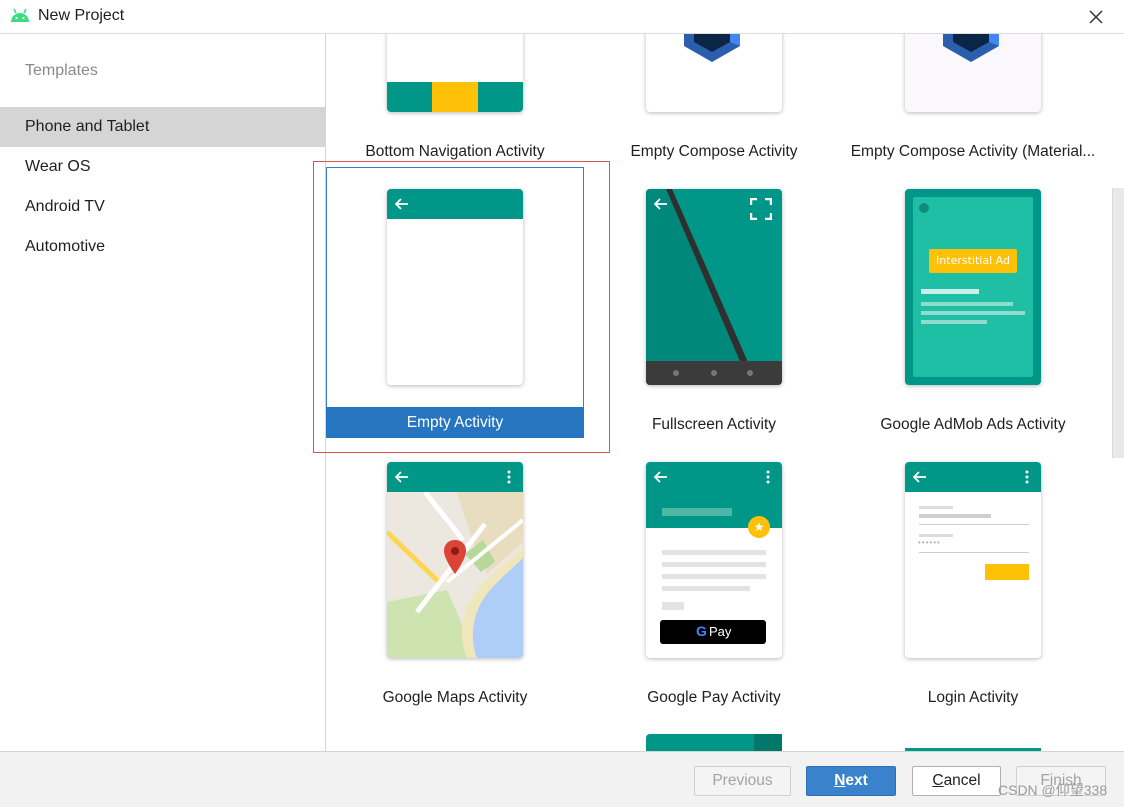 Image resolution: width=1124 pixels, height=807 pixels. I want to click on google-g-icon: G, so click(701, 631).